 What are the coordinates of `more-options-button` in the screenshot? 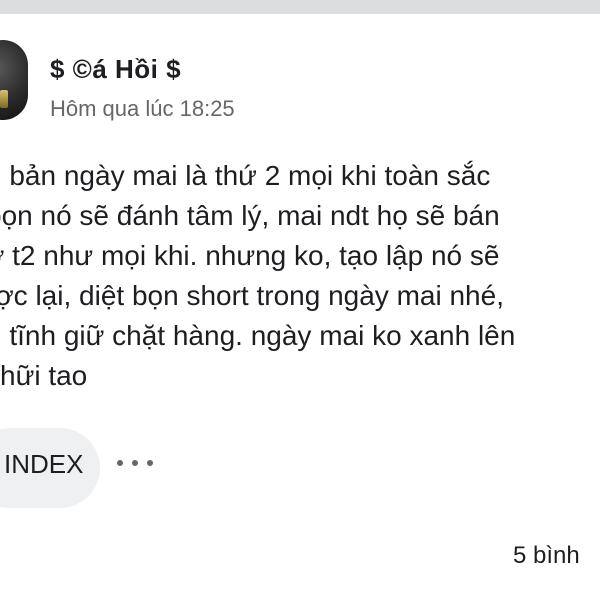 It's located at (135, 463).